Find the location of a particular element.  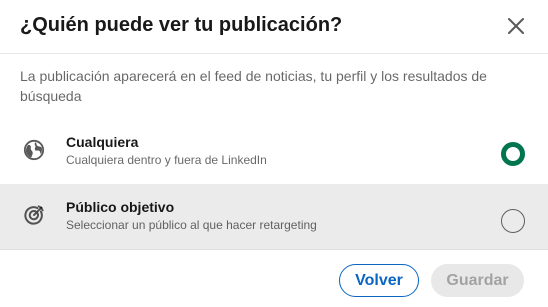

close-button is located at coordinates (516, 26).